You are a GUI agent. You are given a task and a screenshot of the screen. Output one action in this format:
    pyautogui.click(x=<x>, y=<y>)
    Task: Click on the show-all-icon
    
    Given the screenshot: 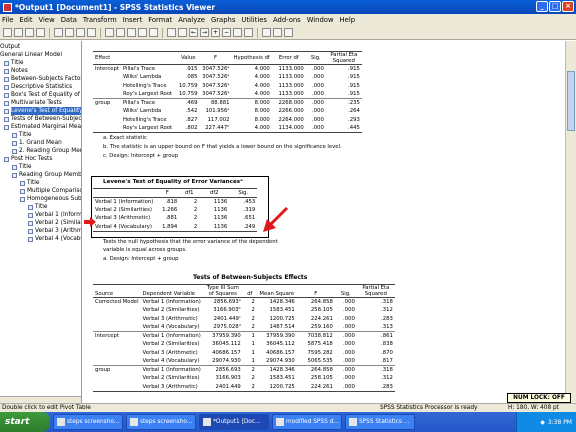 What is the action you would take?
    pyautogui.click(x=171, y=32)
    